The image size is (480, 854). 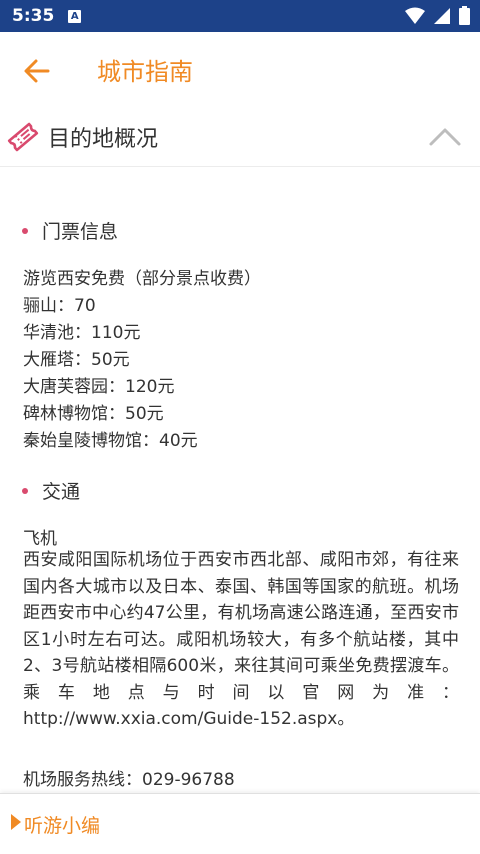 I want to click on transport-heading: 交通, so click(x=51, y=490).